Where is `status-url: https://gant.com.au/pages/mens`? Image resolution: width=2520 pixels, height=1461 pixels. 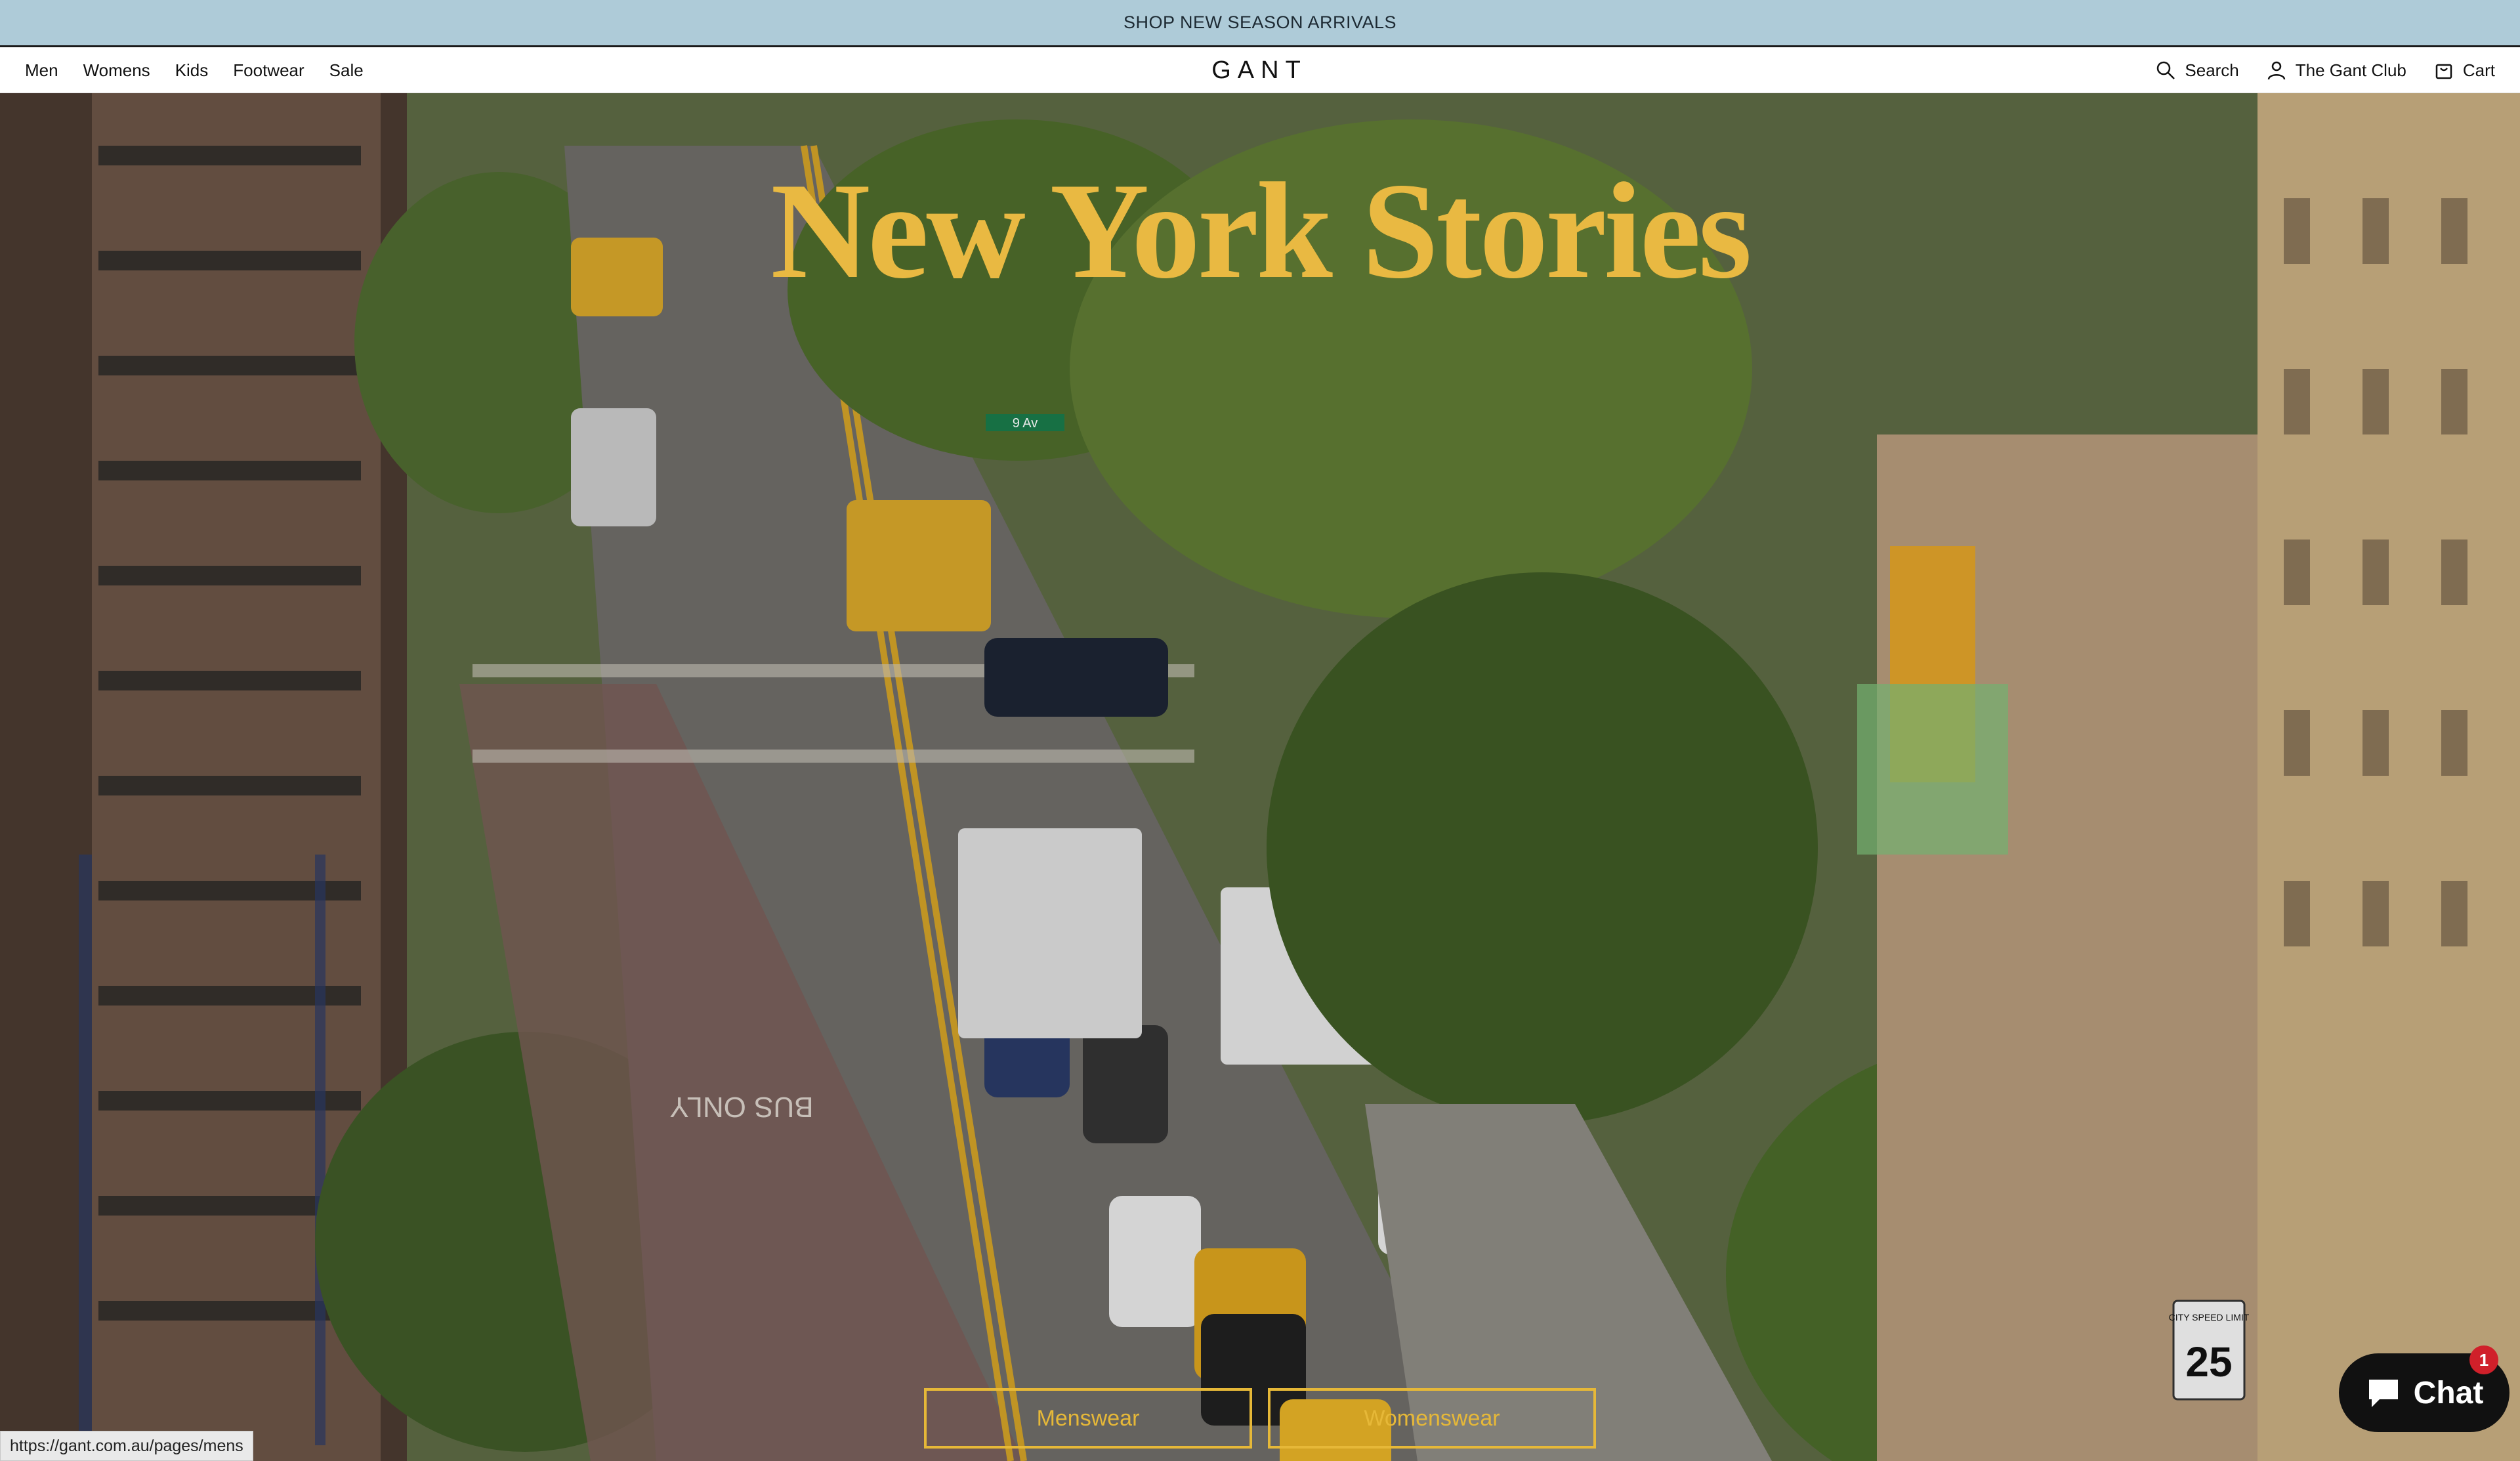
status-url: https://gant.com.au/pages/mens is located at coordinates (126, 1445).